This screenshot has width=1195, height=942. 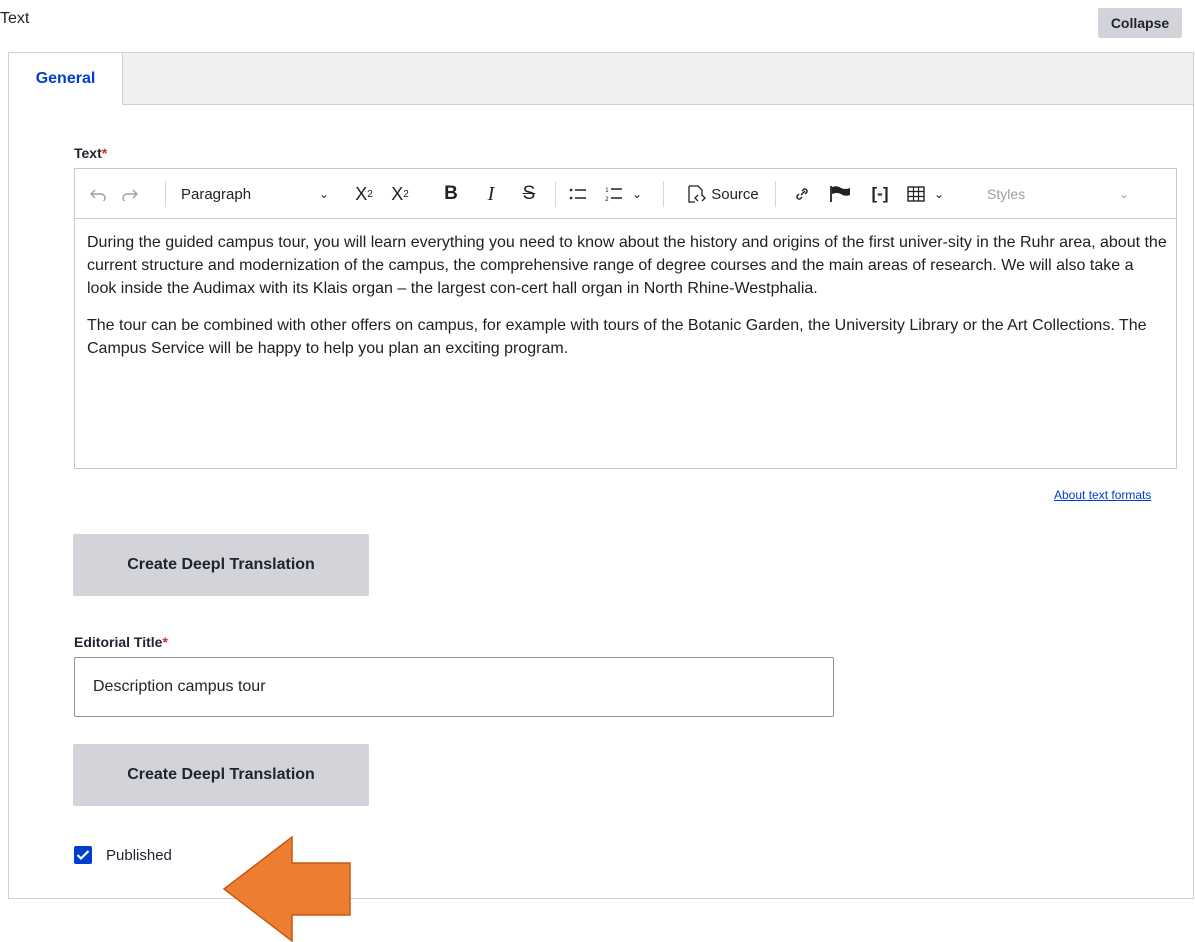 What do you see at coordinates (1069, 194) in the screenshot?
I see `styles-select: Styles ⌄` at bounding box center [1069, 194].